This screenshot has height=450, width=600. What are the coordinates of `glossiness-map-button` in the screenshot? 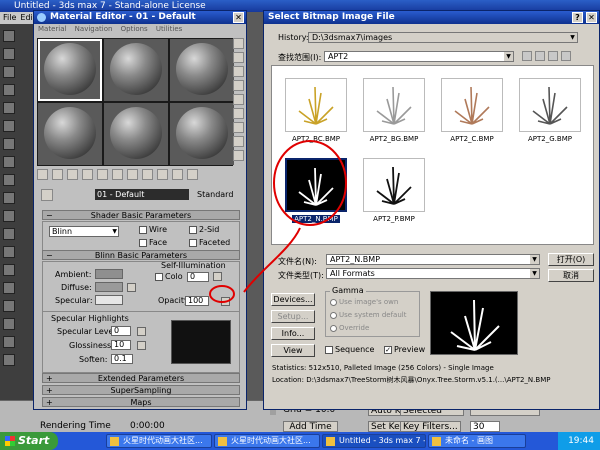 It's located at (141, 345).